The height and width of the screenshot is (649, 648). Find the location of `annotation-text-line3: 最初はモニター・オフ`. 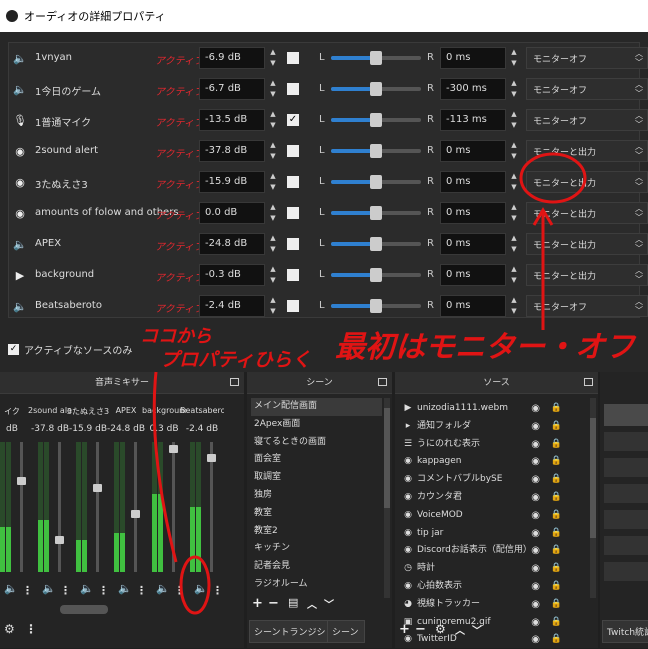

annotation-text-line3: 最初はモニター・オフ is located at coordinates (485, 347).